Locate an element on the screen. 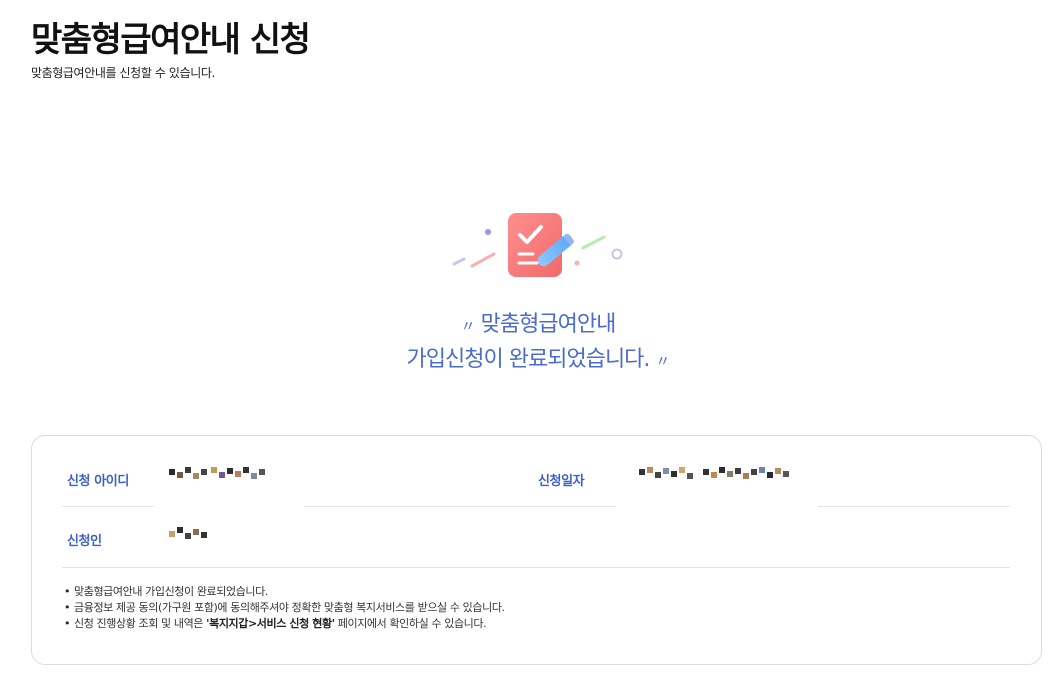  completion-message: 〃 맞춤형급여안내 가입신청이 완료되었습니다. 〃 is located at coordinates (530, 343).